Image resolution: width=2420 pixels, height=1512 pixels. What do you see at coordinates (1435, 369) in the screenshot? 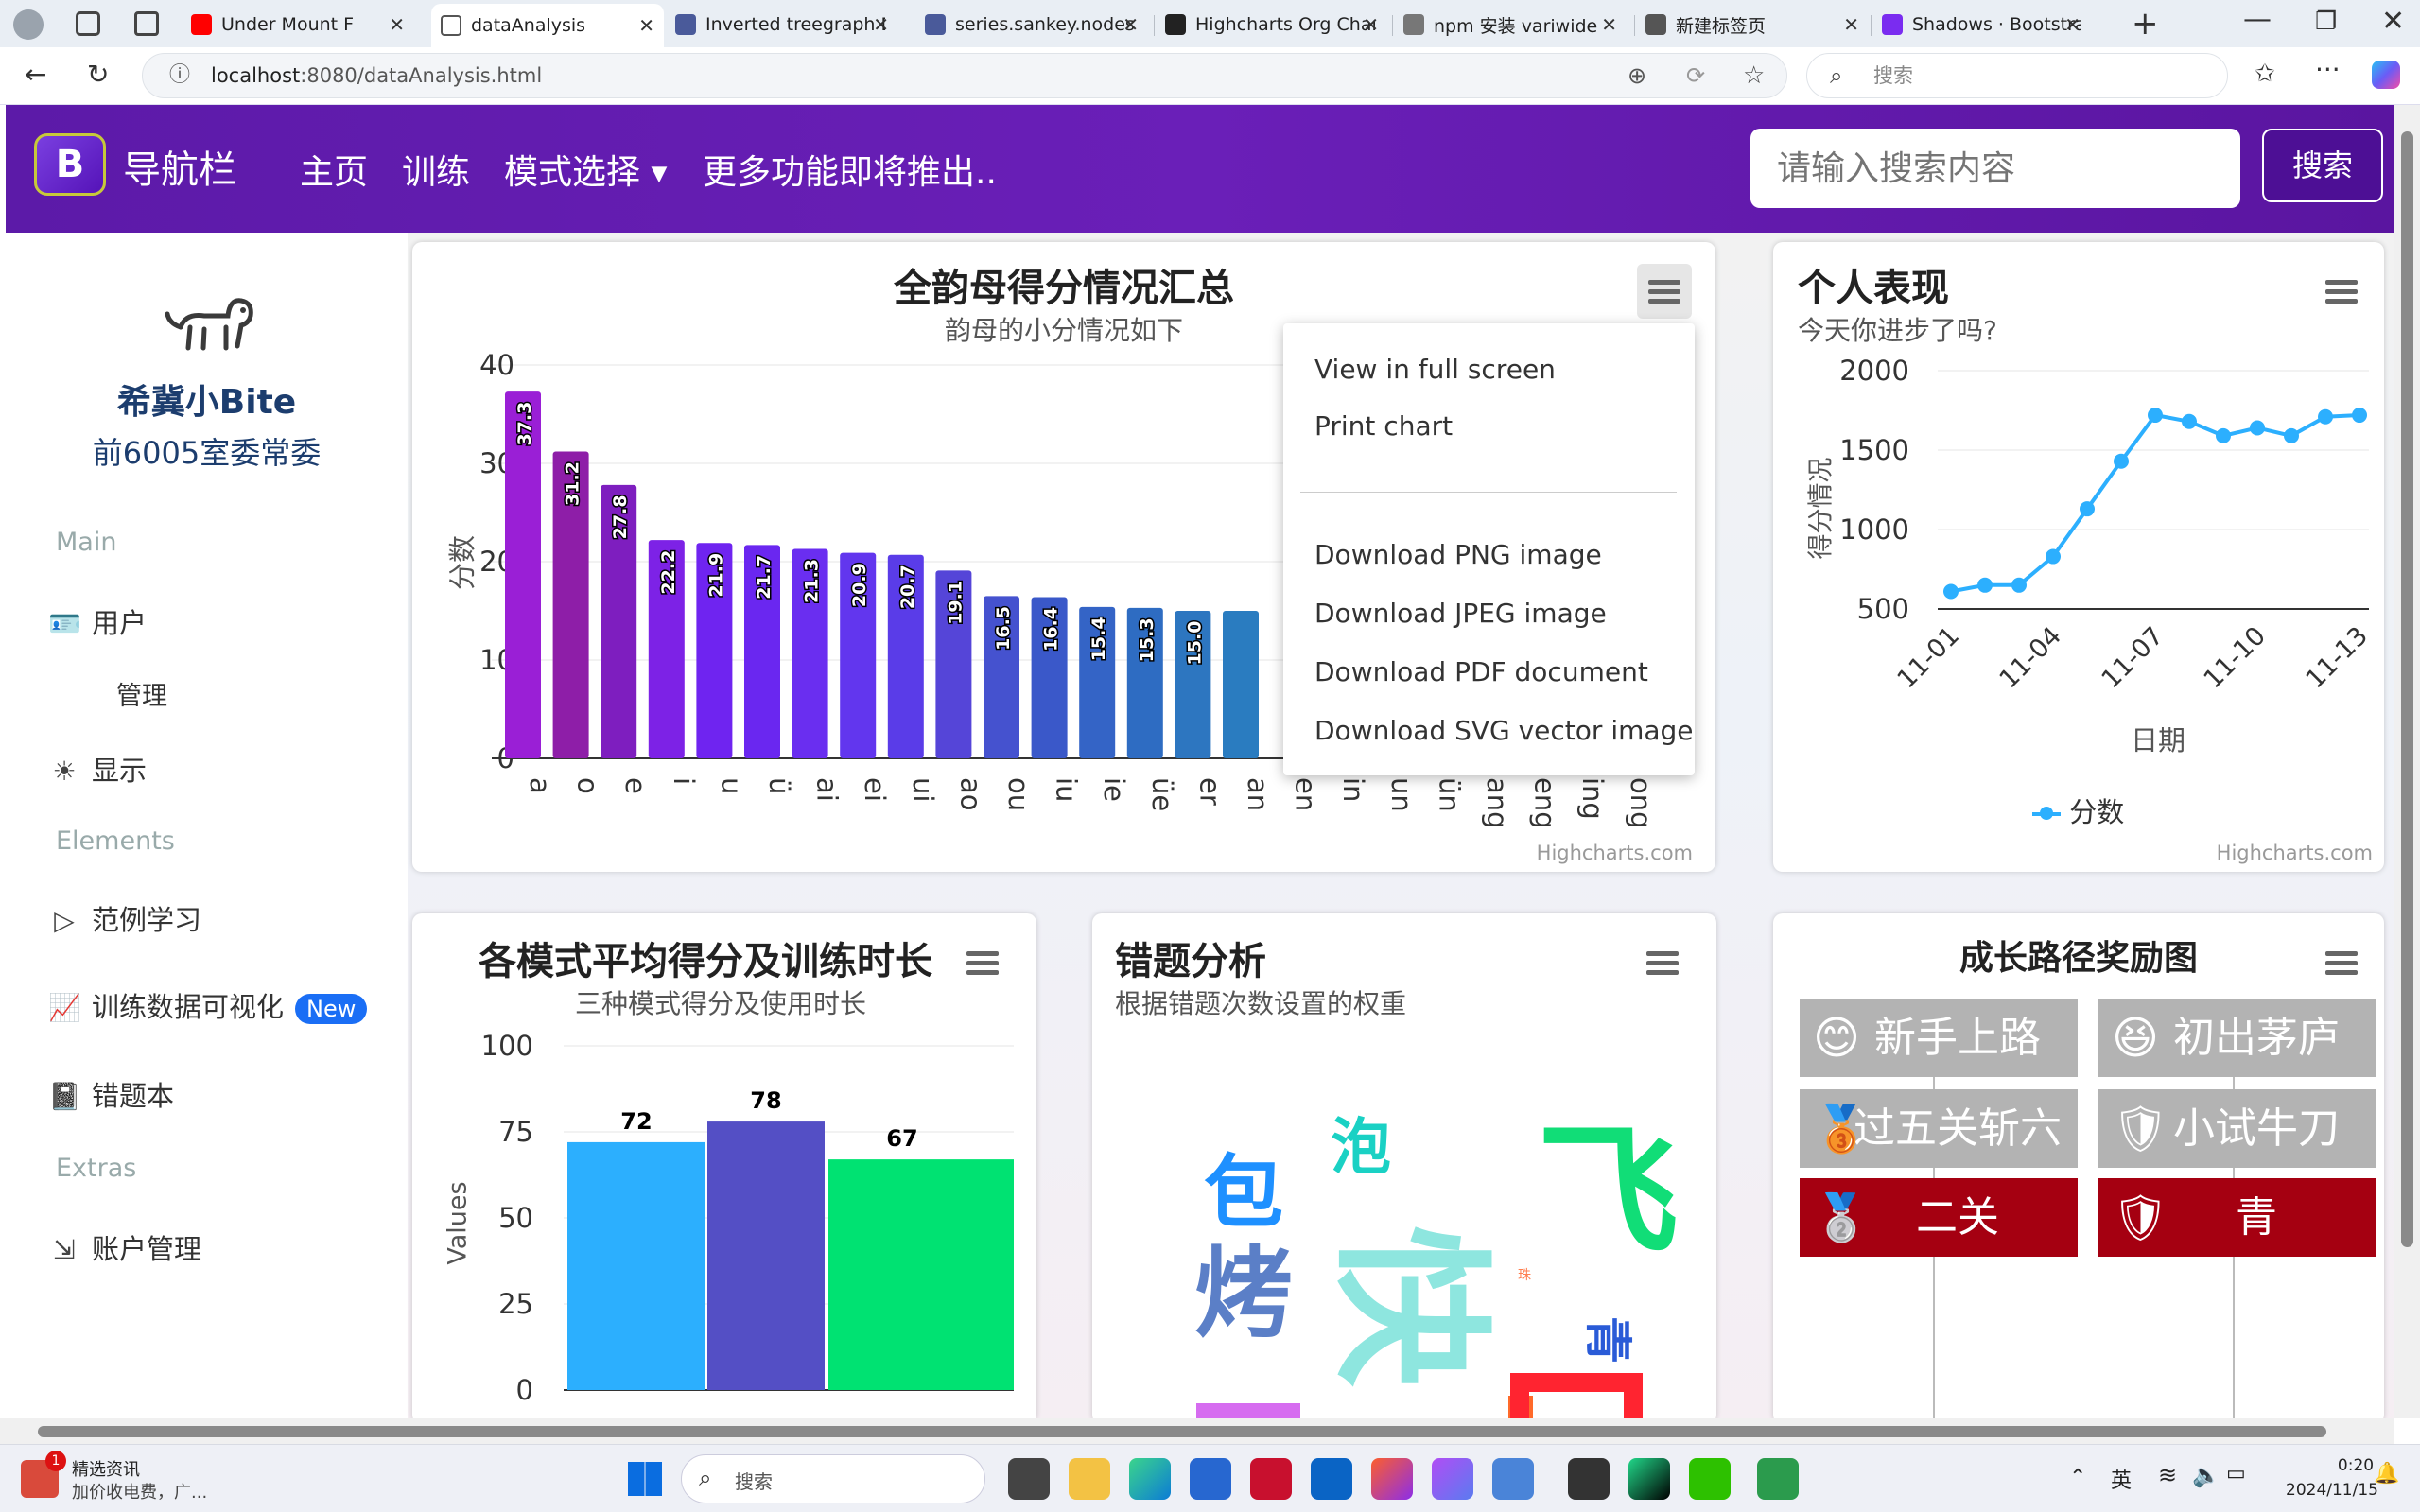
I see `menu-fullscreen: View in full screen` at bounding box center [1435, 369].